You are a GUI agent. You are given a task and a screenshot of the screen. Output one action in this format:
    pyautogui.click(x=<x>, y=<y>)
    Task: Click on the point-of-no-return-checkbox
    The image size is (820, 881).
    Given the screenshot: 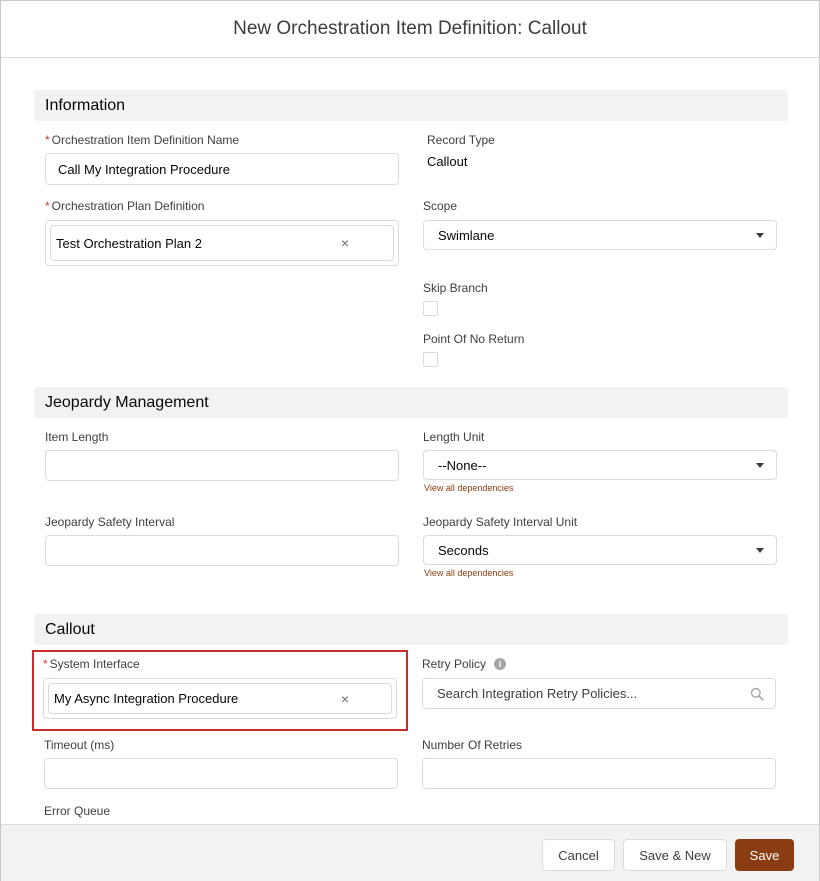 What is the action you would take?
    pyautogui.click(x=430, y=359)
    